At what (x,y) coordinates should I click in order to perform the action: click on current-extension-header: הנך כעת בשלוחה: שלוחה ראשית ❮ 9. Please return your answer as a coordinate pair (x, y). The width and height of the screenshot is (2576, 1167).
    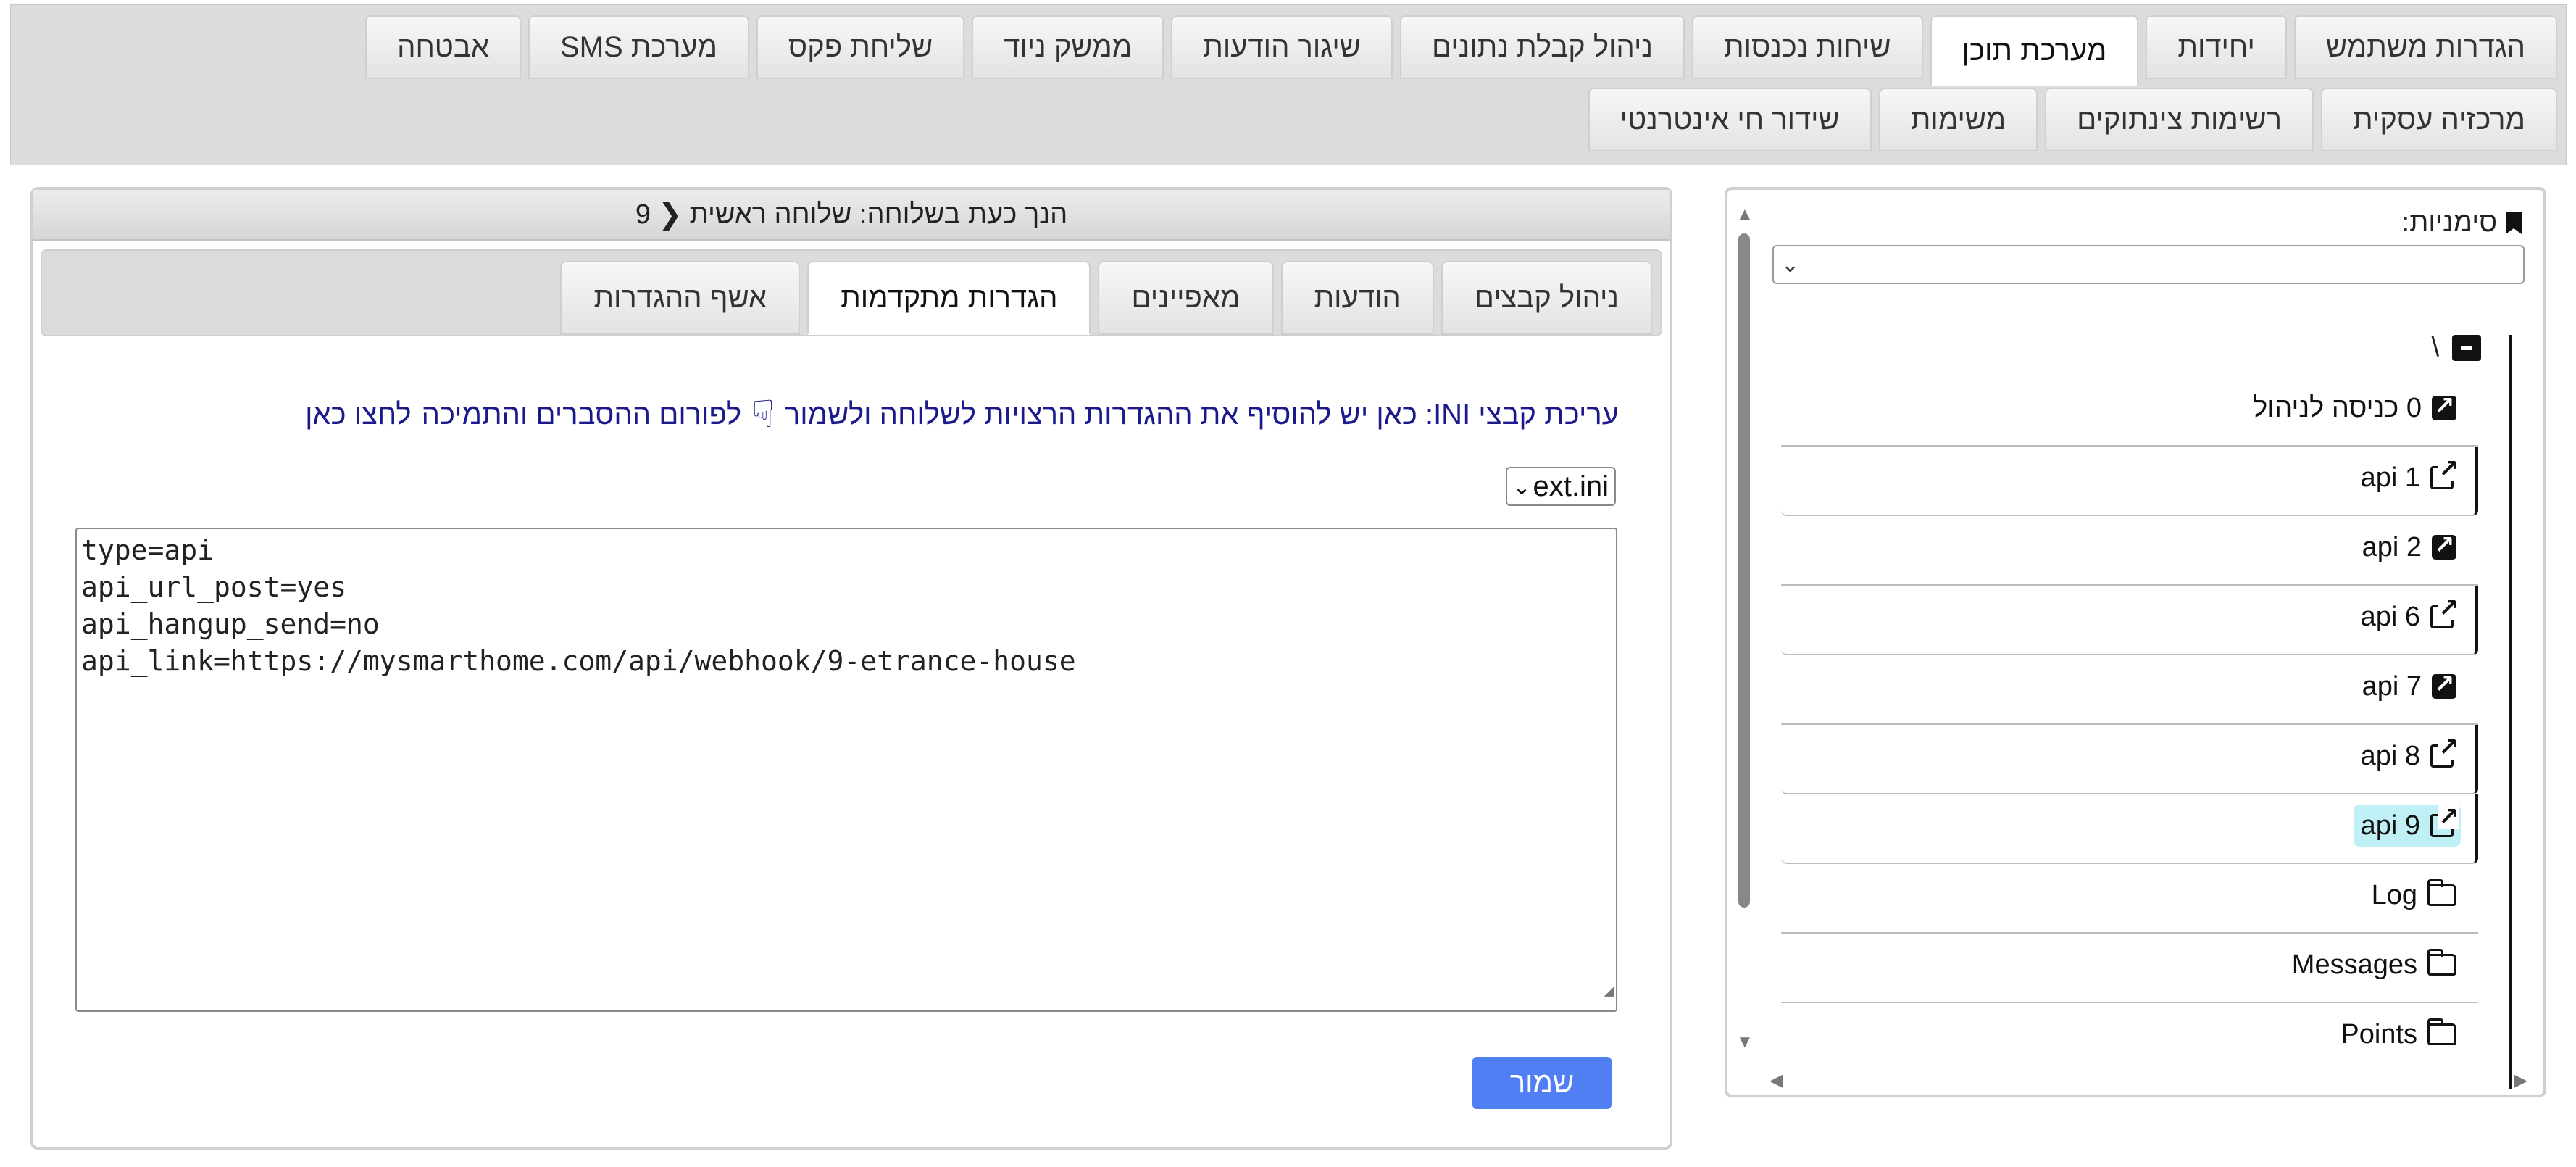
    Looking at the image, I should click on (851, 215).